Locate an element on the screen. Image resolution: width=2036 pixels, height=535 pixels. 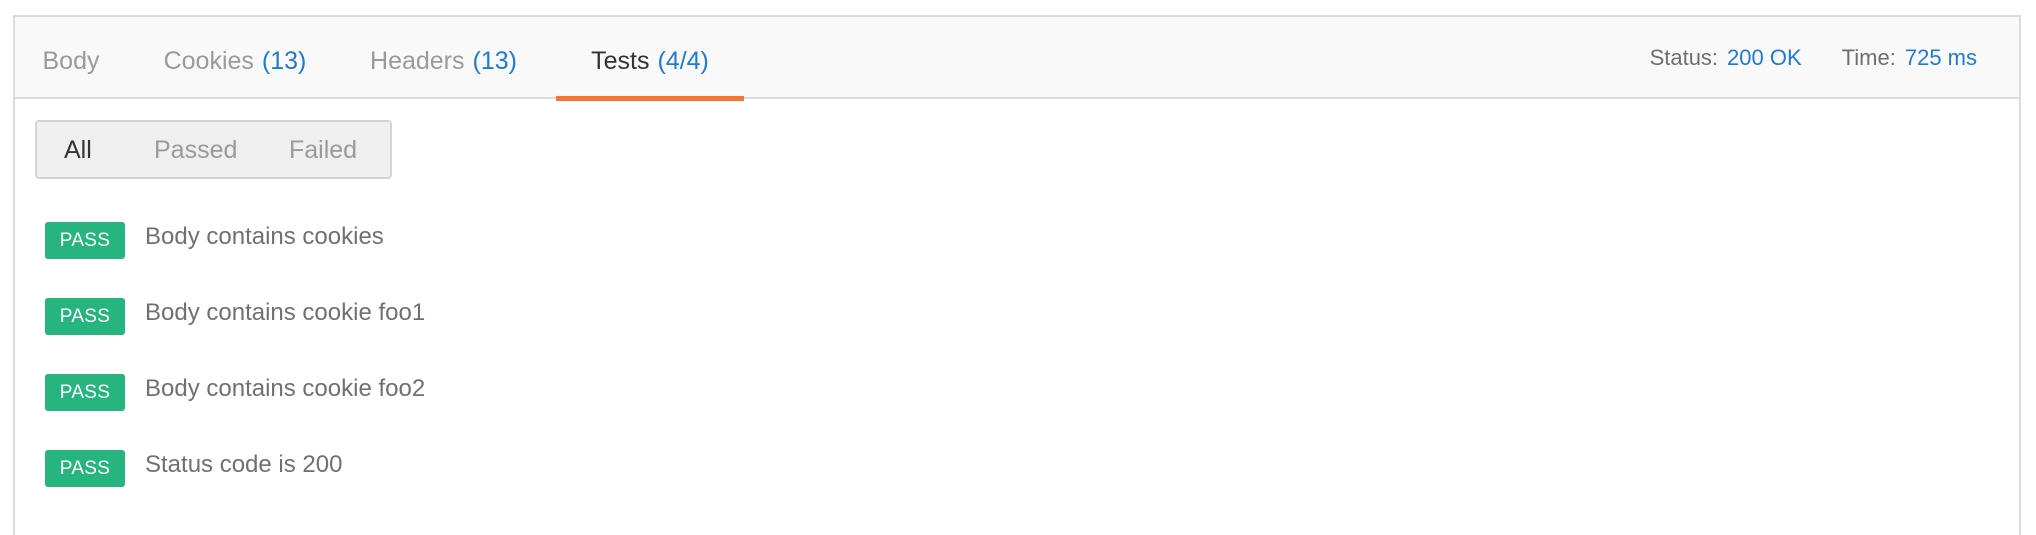
time-value: 725 ms is located at coordinates (1940, 57).